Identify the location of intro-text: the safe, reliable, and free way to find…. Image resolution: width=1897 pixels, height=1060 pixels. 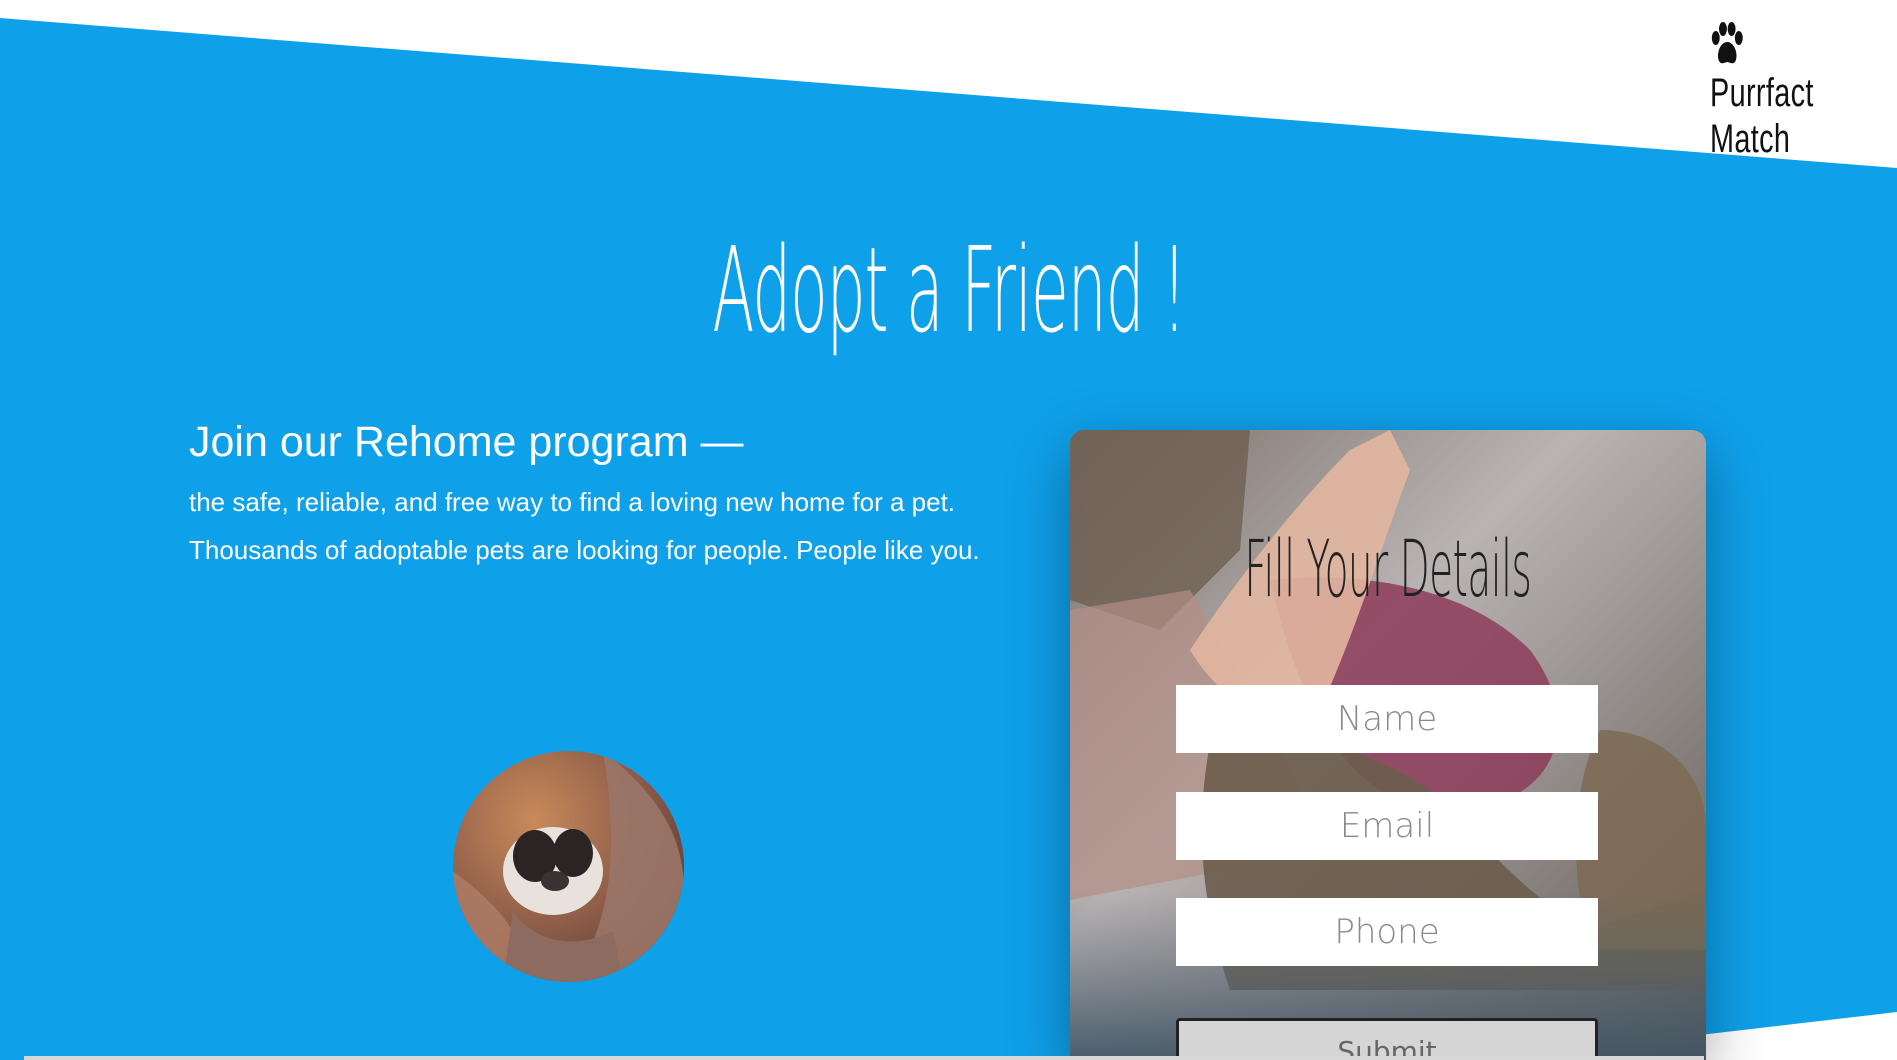
(584, 526).